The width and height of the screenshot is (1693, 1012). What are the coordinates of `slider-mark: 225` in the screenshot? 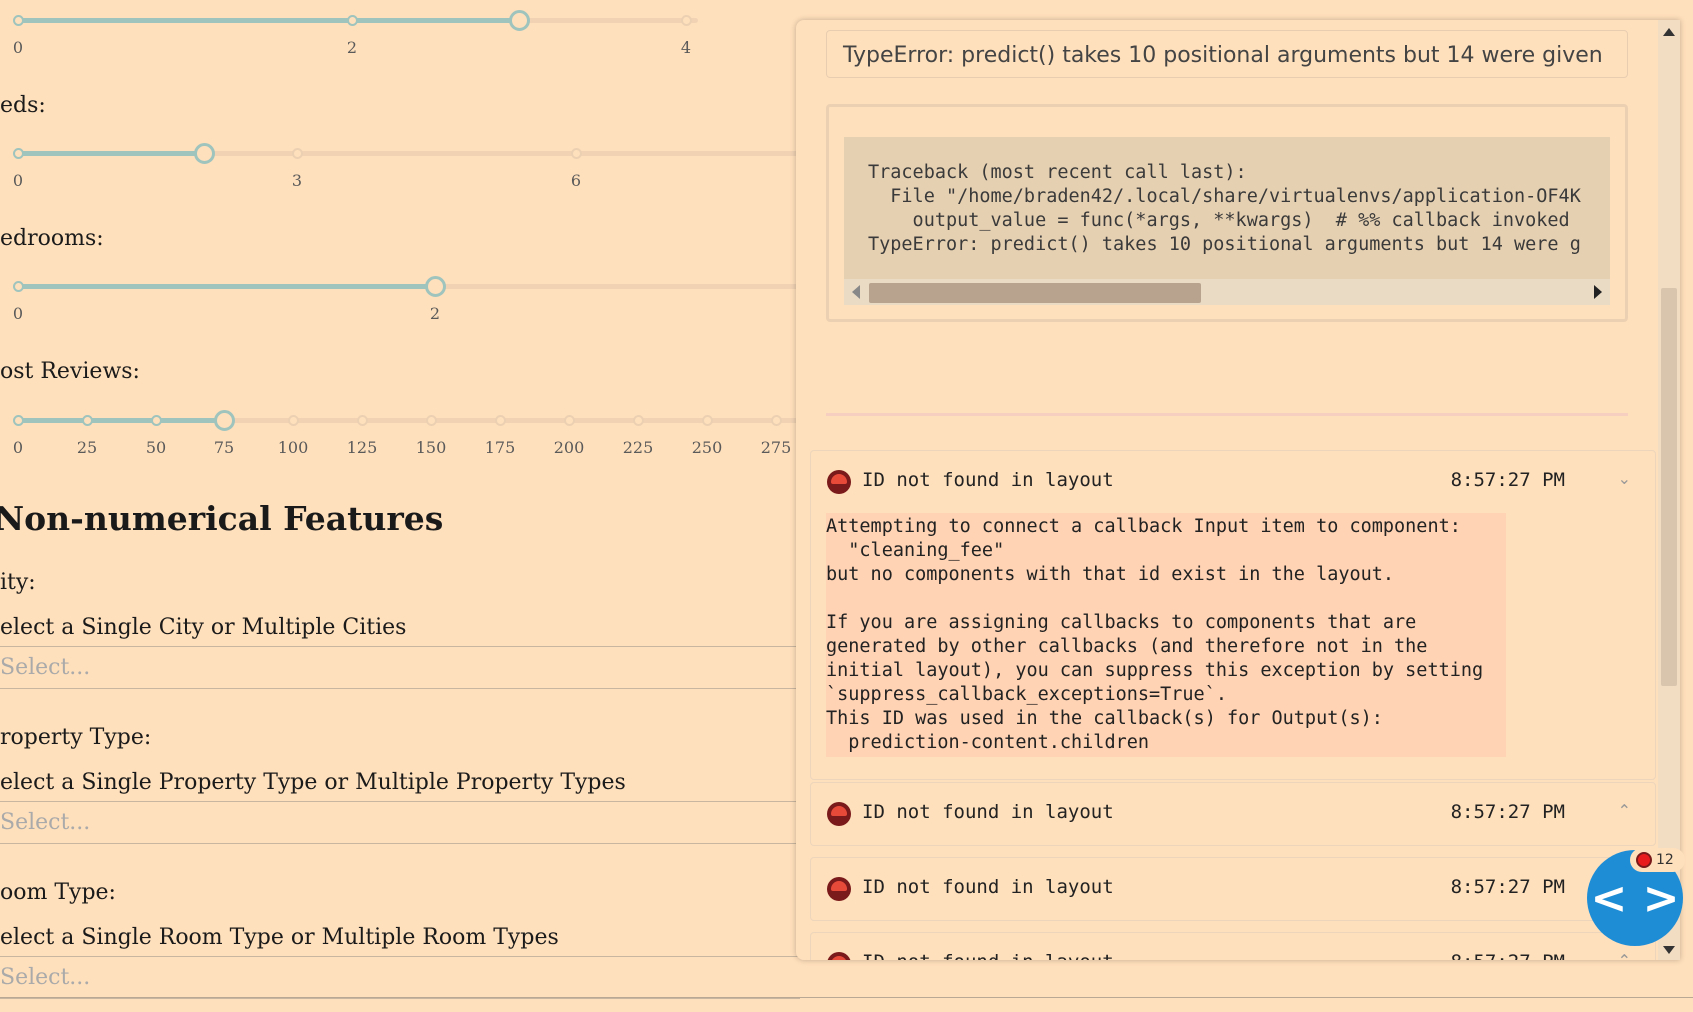 It's located at (638, 447).